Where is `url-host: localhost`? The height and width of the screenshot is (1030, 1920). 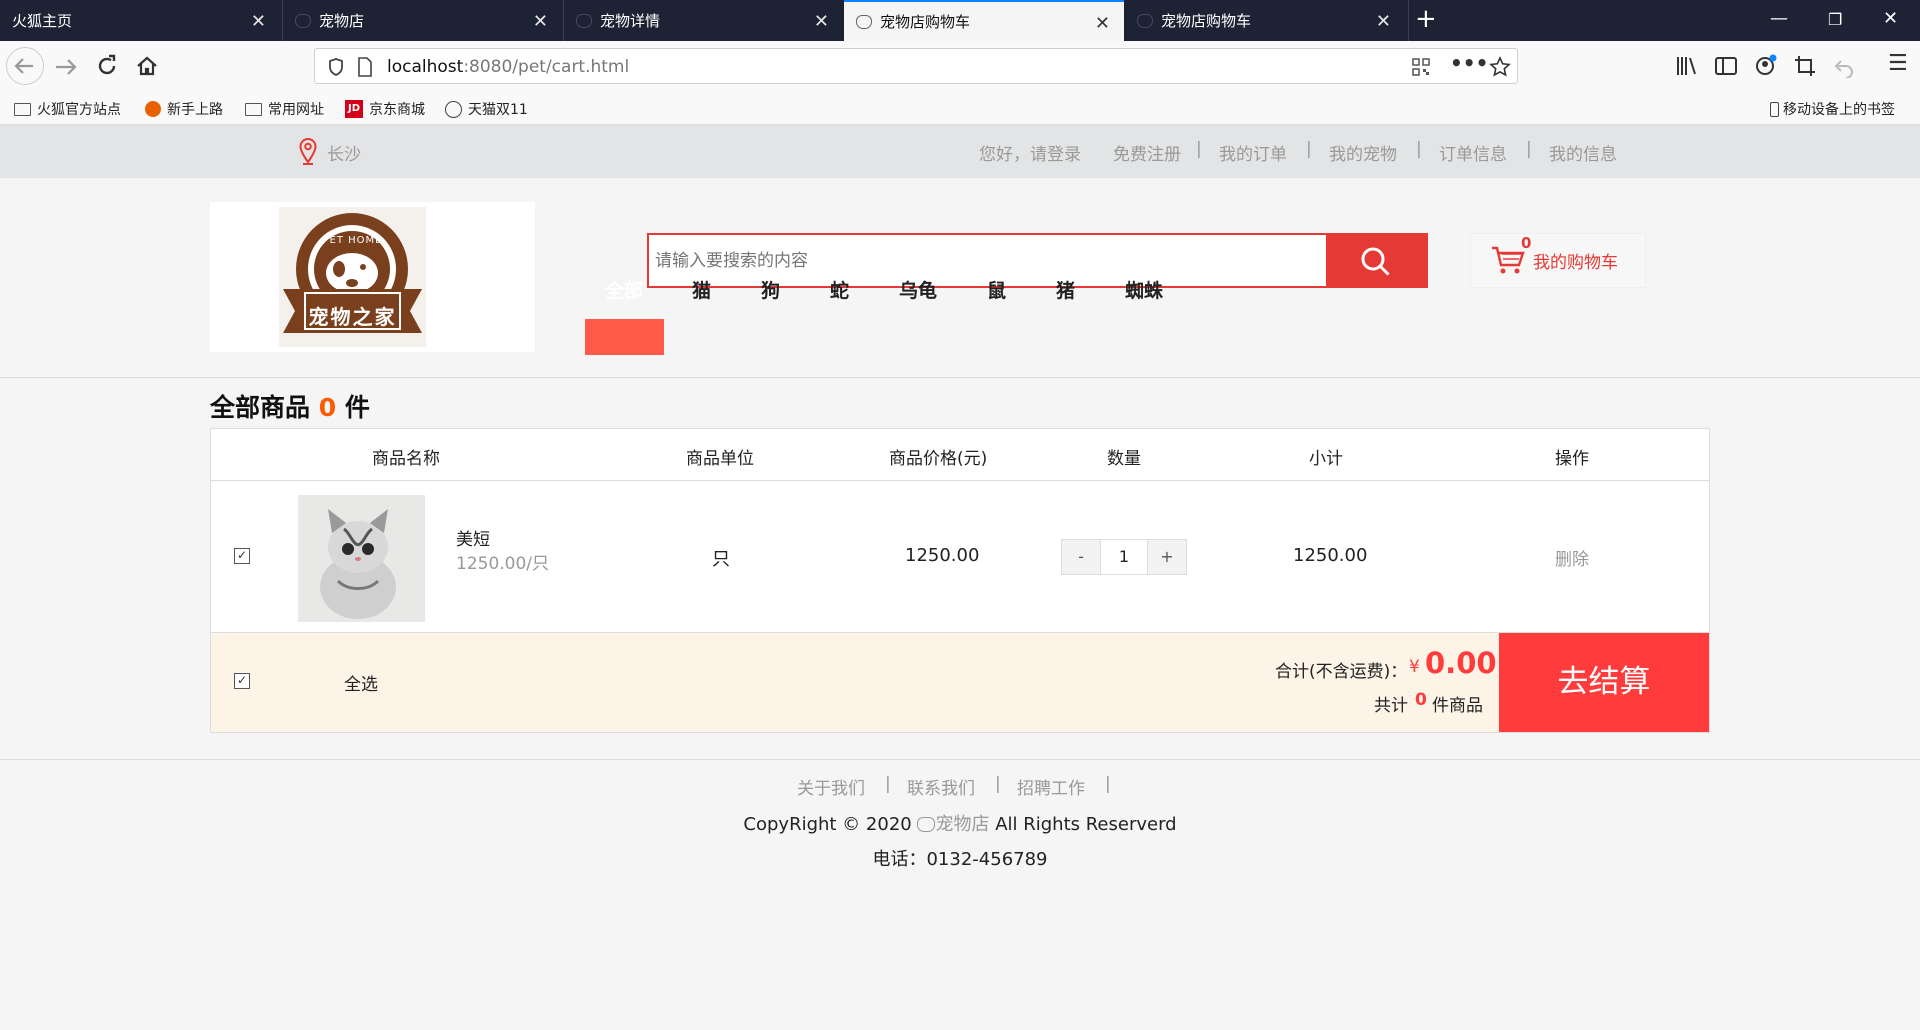 url-host: localhost is located at coordinates (425, 67).